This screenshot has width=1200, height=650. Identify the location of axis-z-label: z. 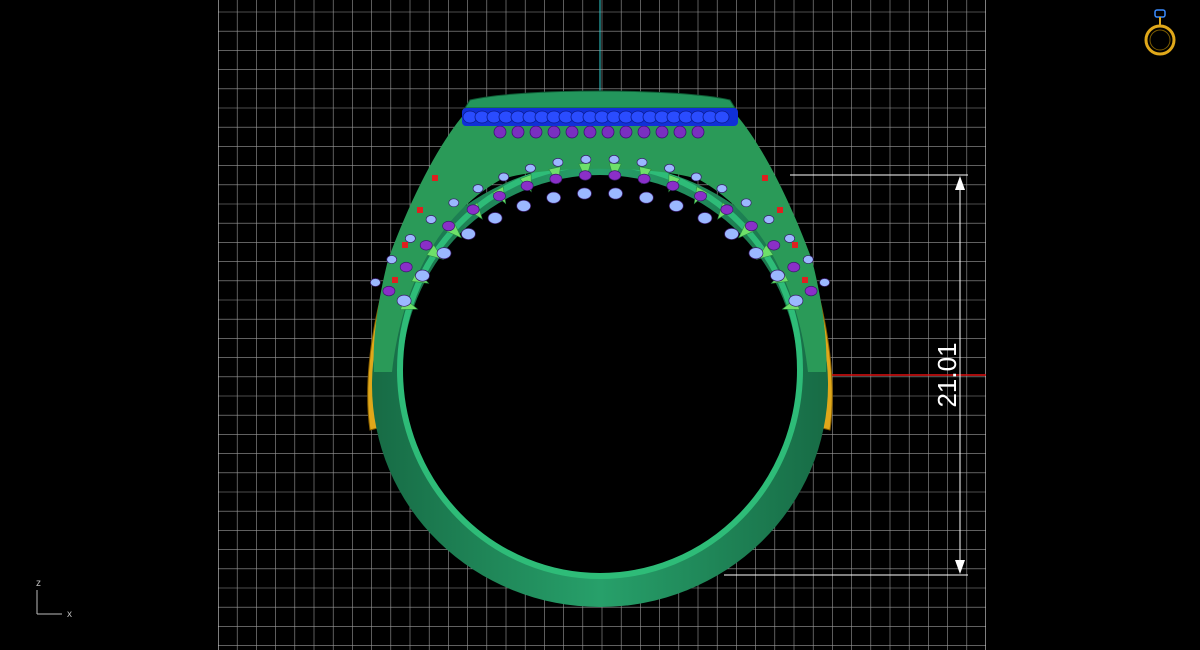
(38, 583).